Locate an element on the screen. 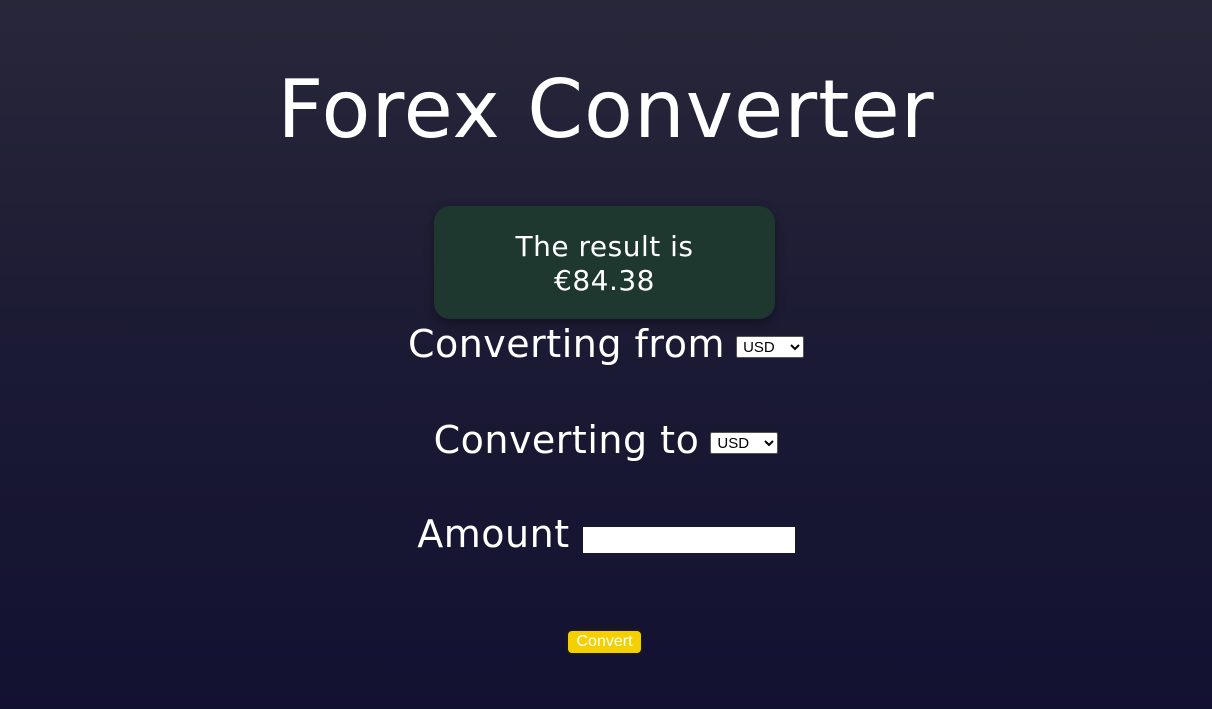  from-currency-select: USD is located at coordinates (770, 347).